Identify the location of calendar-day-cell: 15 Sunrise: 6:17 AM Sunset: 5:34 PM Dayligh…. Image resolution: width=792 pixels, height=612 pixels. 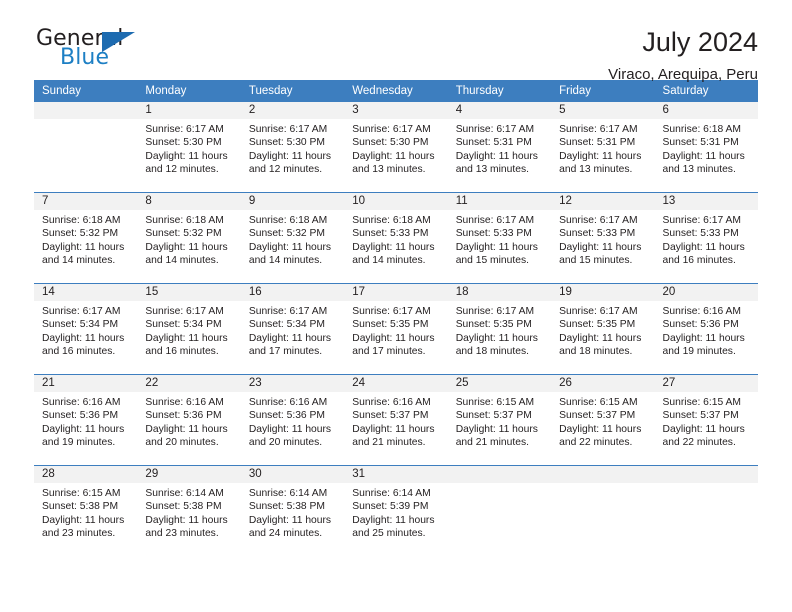
(189, 329).